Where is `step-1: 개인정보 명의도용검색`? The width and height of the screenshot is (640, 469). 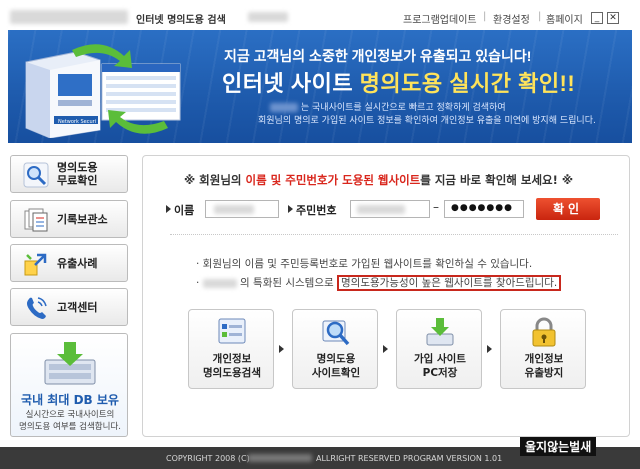
step-1: 개인정보 명의도용검색 is located at coordinates (231, 349).